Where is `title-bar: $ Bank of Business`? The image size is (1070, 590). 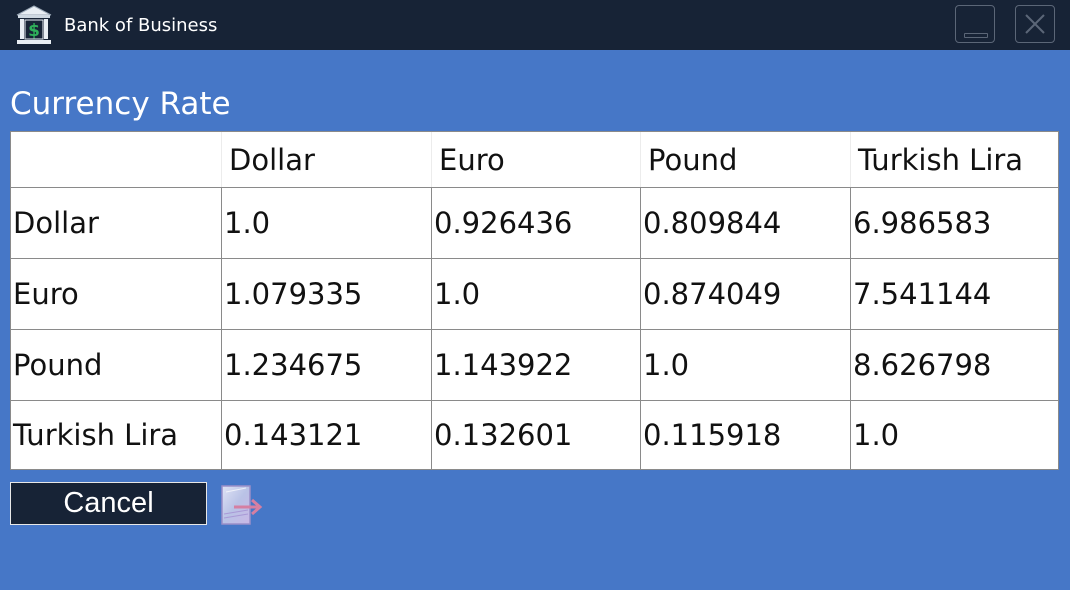
title-bar: $ Bank of Business is located at coordinates (535, 25).